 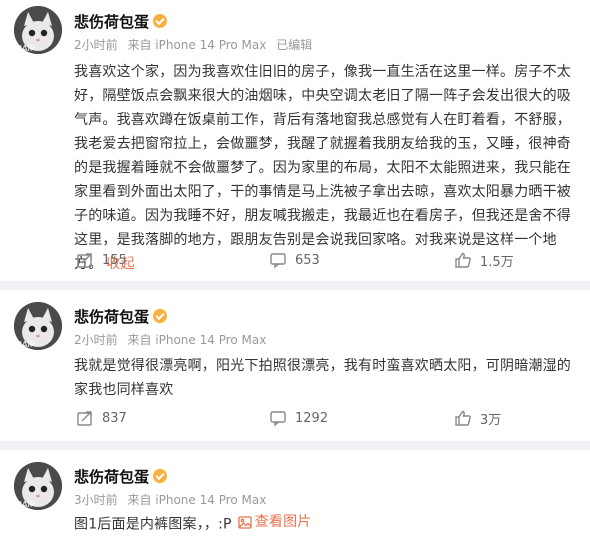 What do you see at coordinates (114, 418) in the screenshot?
I see `repost-count: 837` at bounding box center [114, 418].